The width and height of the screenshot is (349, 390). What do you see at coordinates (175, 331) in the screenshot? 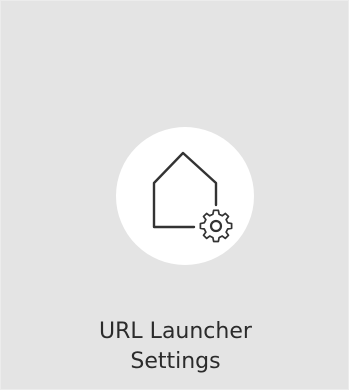
I see `tile-label-line1: URL Launcher` at bounding box center [175, 331].